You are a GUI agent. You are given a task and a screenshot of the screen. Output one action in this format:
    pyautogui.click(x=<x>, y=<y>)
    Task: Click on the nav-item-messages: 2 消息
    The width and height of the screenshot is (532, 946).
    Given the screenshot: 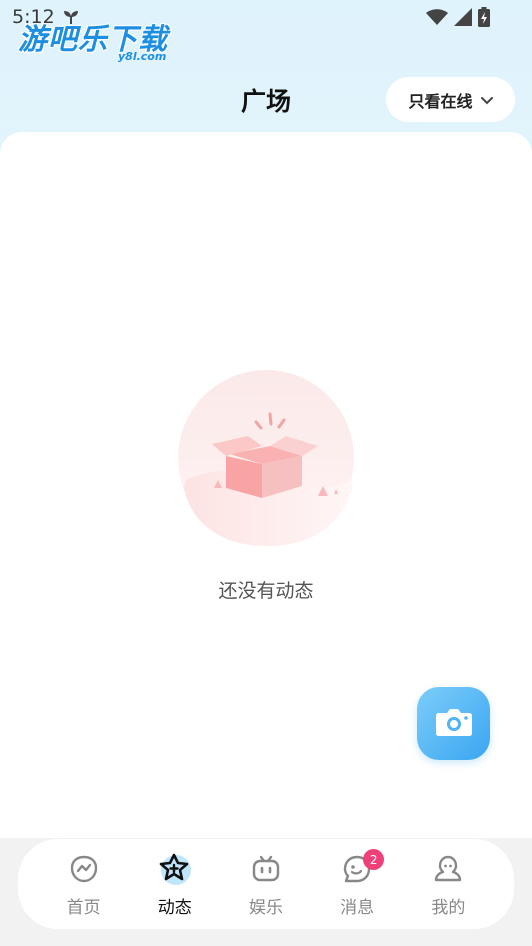 What is the action you would take?
    pyautogui.click(x=357, y=884)
    